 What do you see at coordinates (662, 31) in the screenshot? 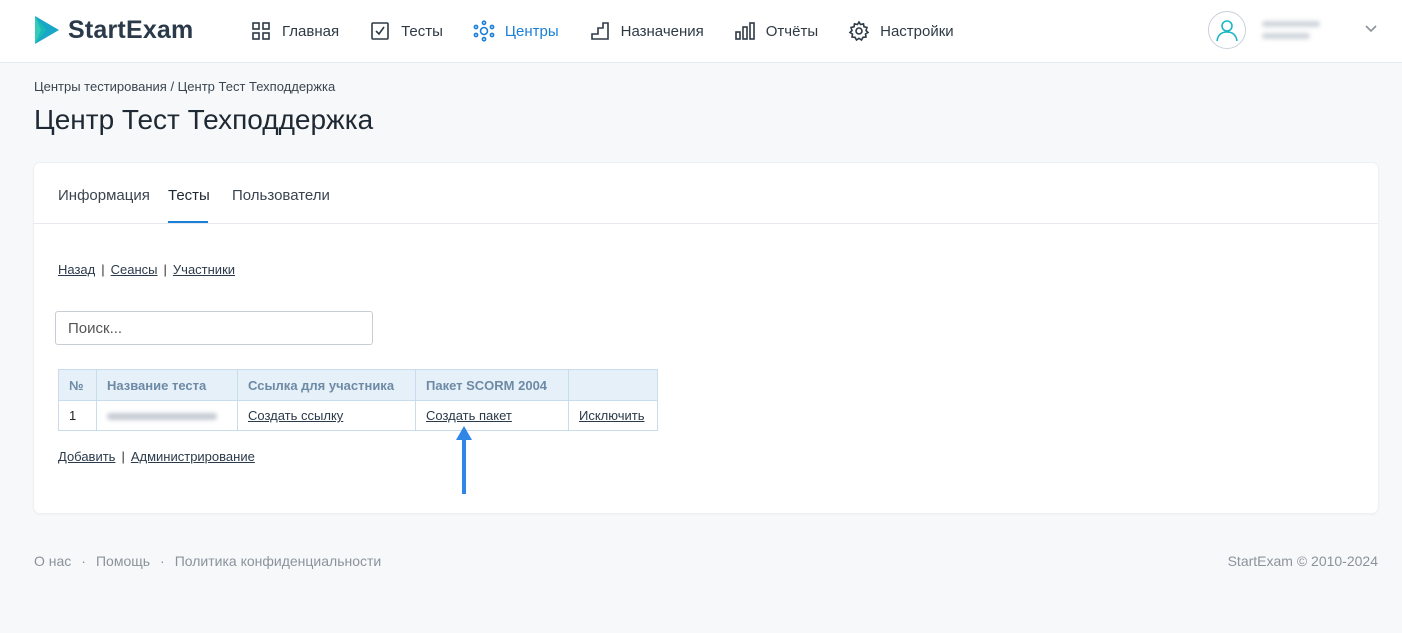
I see `nav-label: Назначения` at bounding box center [662, 31].